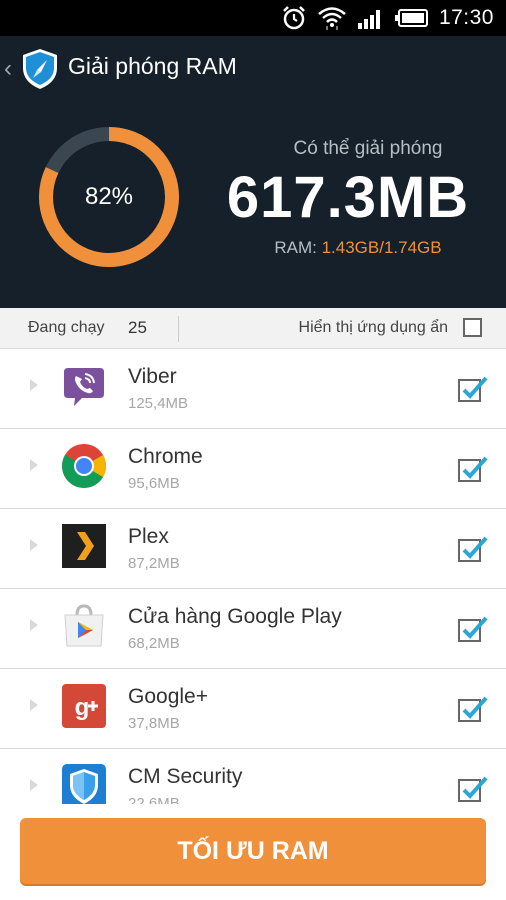  I want to click on app-row-chrome: Chrome 95,6MB, so click(253, 469).